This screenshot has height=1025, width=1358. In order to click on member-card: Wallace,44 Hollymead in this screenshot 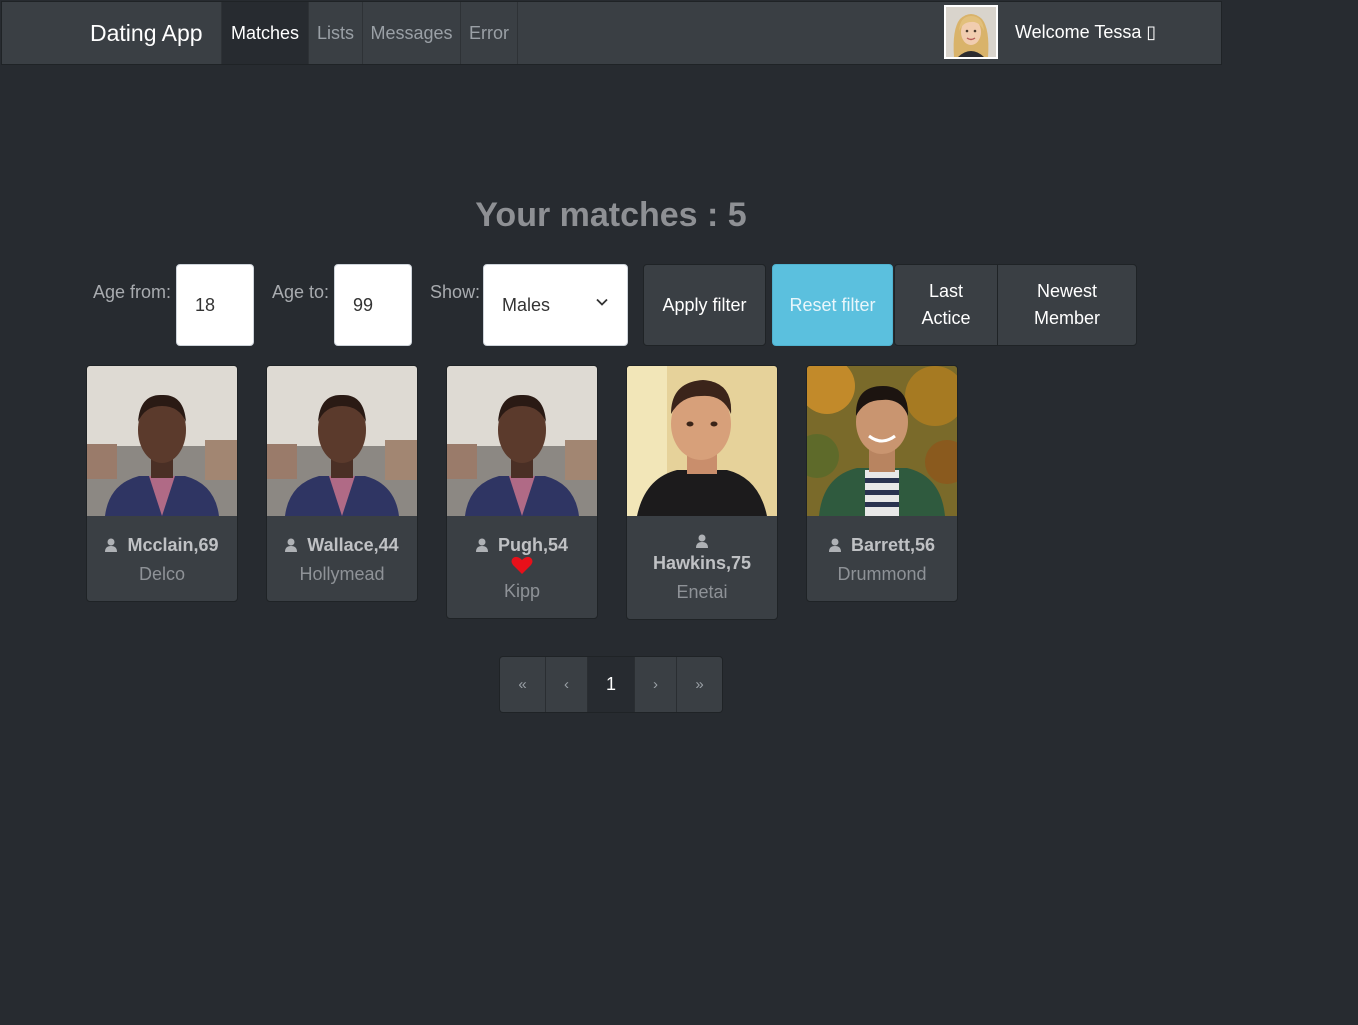, I will do `click(342, 483)`.